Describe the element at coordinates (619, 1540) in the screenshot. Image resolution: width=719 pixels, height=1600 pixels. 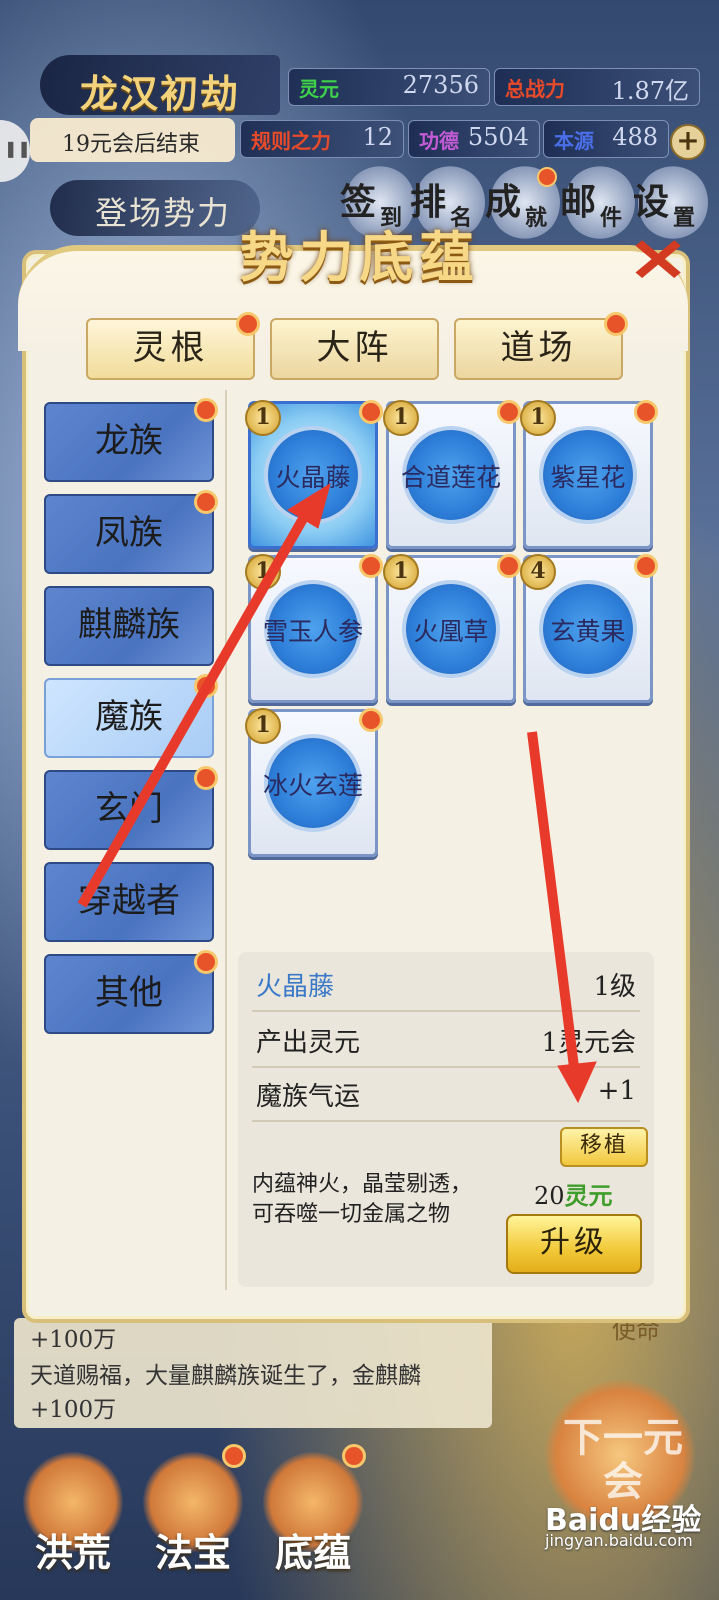
I see `watermark-url: jingyan.baidu.com` at that location.